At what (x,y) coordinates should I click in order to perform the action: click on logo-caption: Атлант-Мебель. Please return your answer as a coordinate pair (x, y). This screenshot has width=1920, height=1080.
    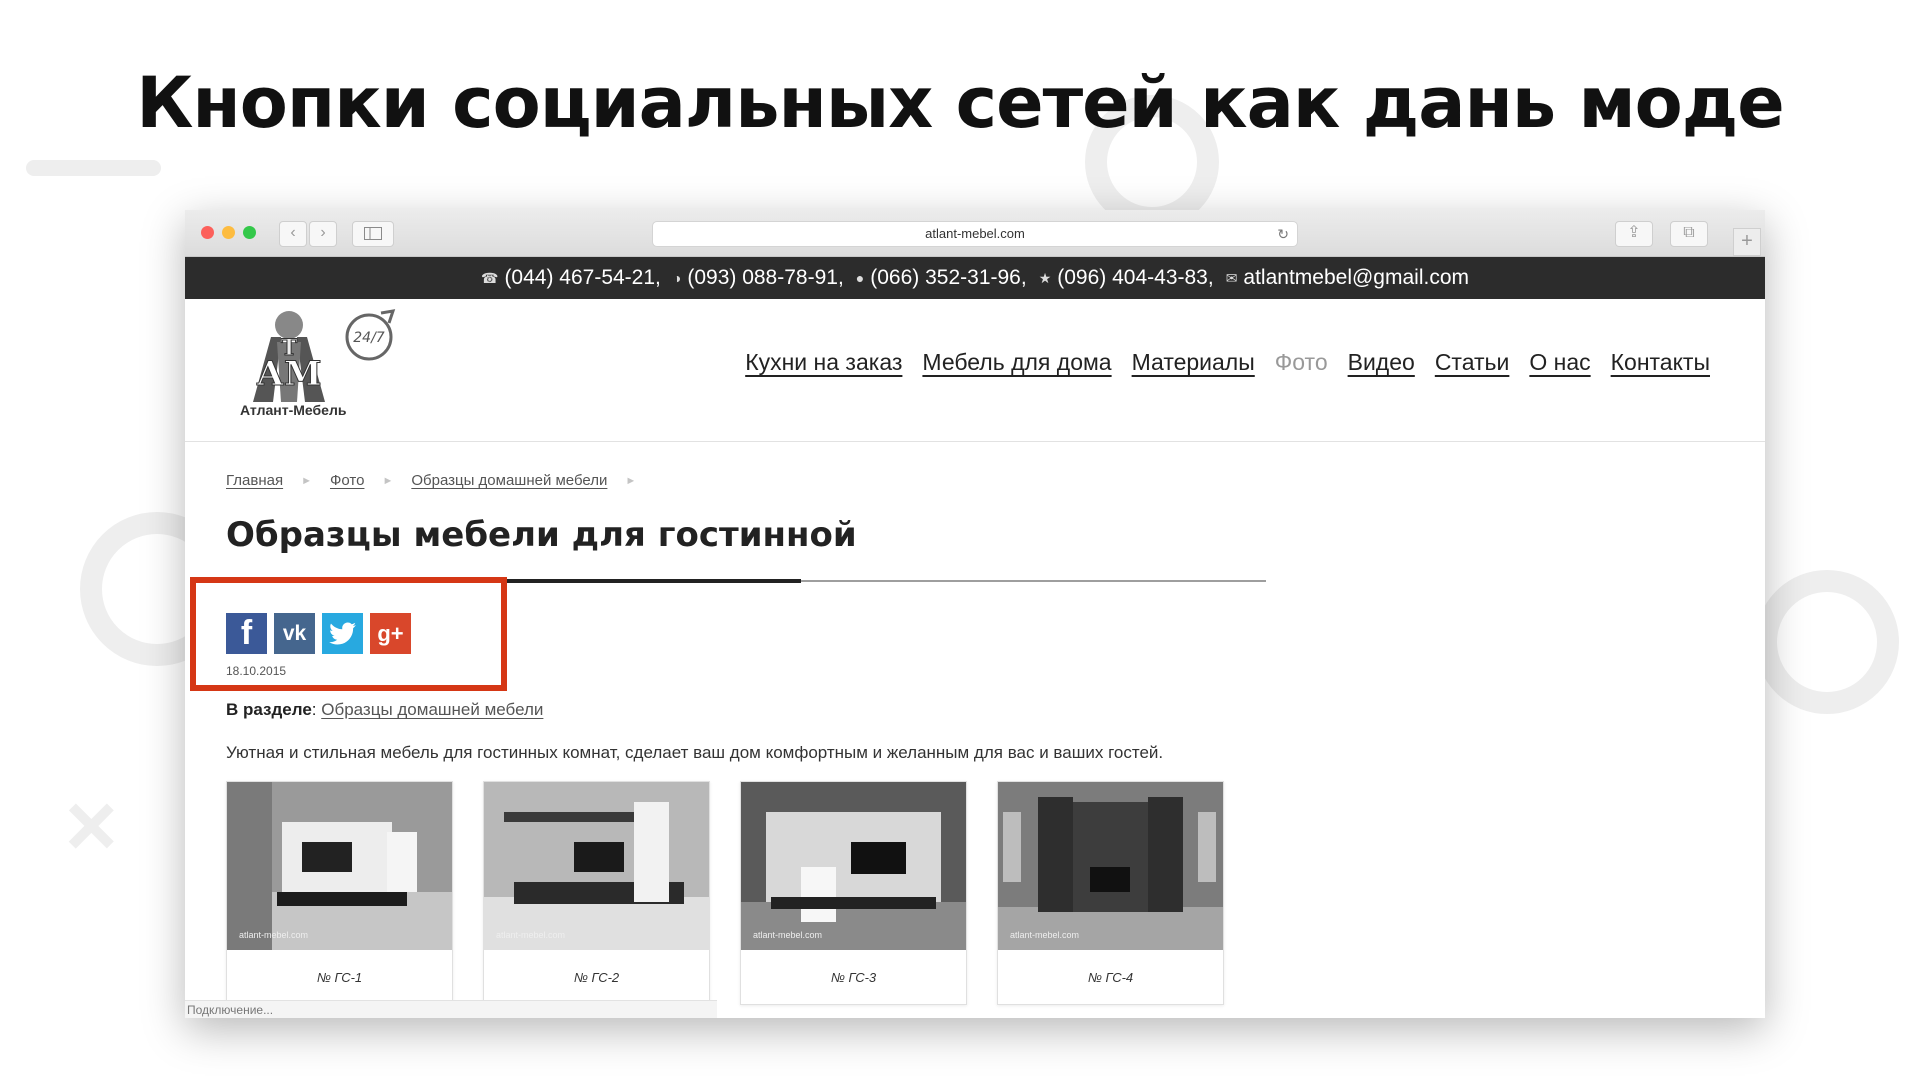
    Looking at the image, I should click on (293, 410).